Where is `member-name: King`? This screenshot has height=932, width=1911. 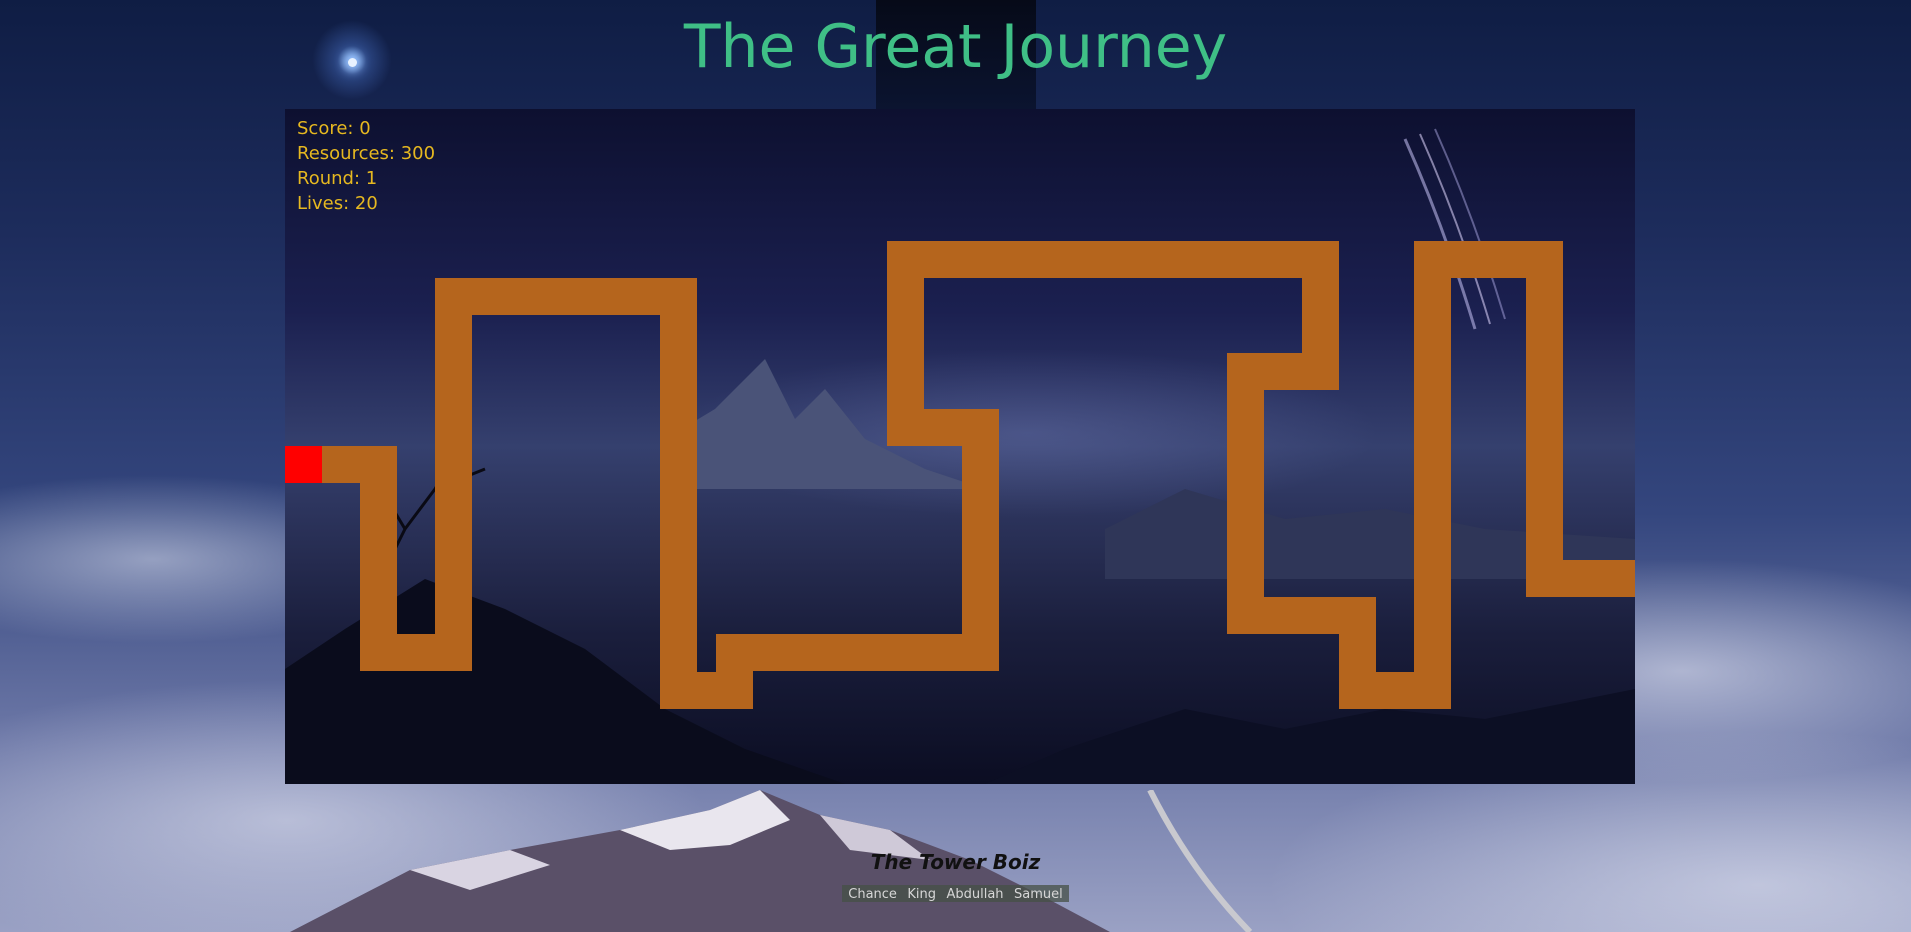 member-name: King is located at coordinates (922, 894).